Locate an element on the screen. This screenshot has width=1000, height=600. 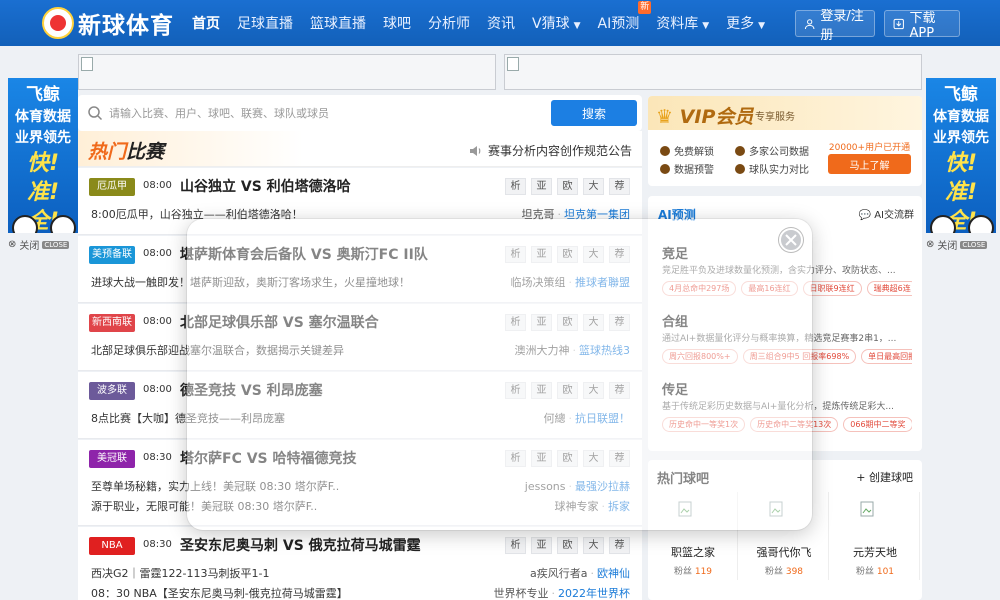
data-icon is located at coordinates (740, 150).